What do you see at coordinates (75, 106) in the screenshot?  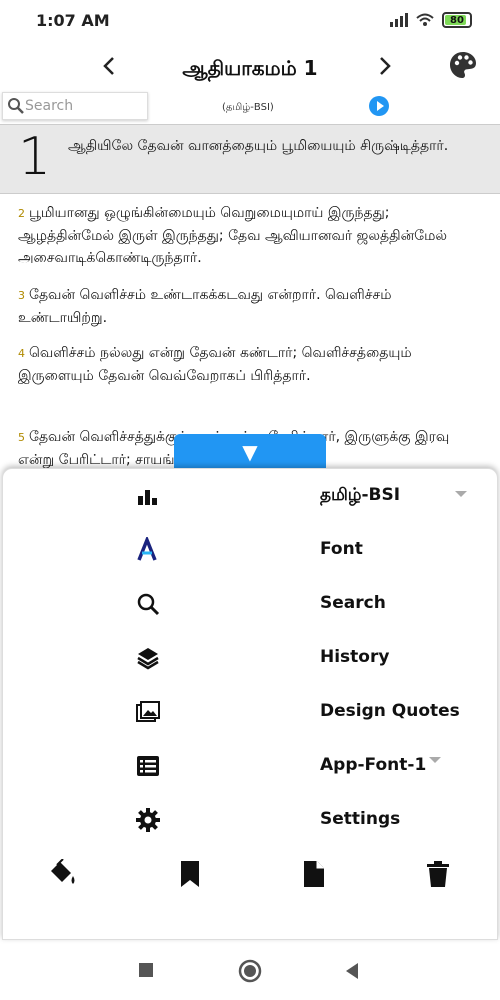 I see `search-input: Search` at bounding box center [75, 106].